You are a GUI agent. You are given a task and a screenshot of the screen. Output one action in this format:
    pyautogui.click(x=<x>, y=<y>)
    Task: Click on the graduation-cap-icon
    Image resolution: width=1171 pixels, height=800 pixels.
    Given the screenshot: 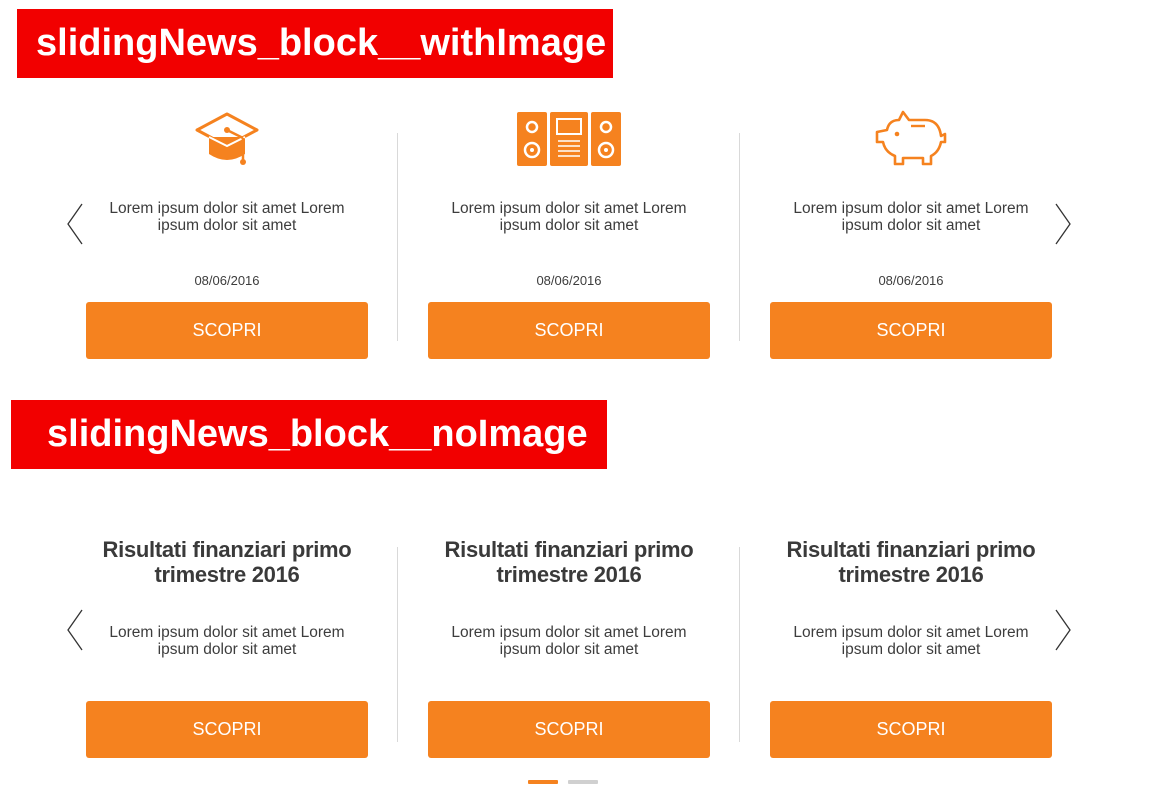 What is the action you would take?
    pyautogui.click(x=227, y=138)
    